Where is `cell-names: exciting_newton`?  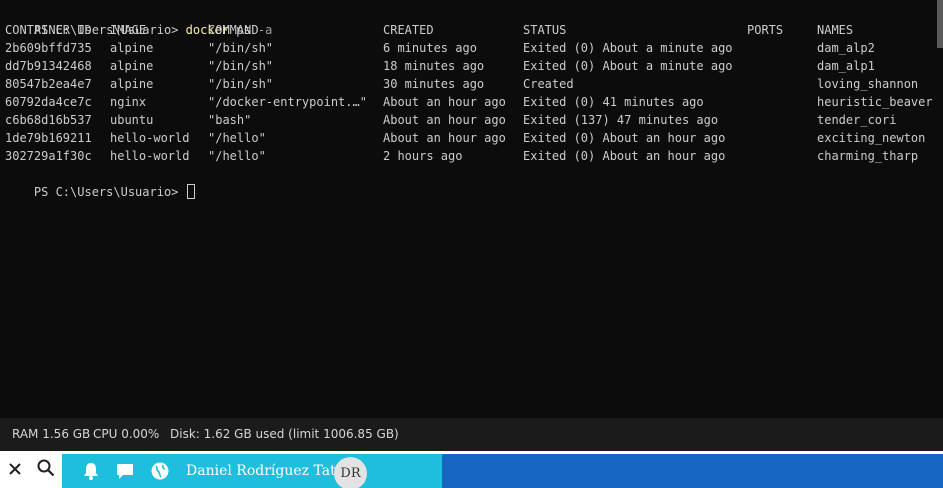 cell-names: exciting_newton is located at coordinates (871, 138).